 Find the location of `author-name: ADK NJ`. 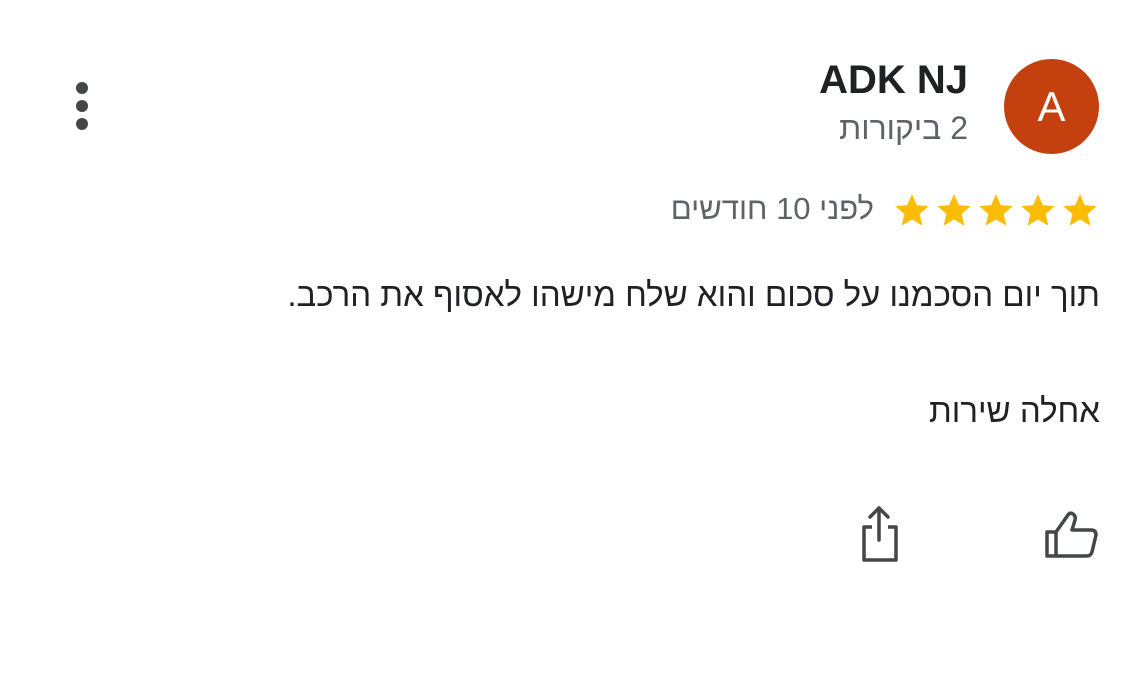

author-name: ADK NJ is located at coordinates (893, 80).